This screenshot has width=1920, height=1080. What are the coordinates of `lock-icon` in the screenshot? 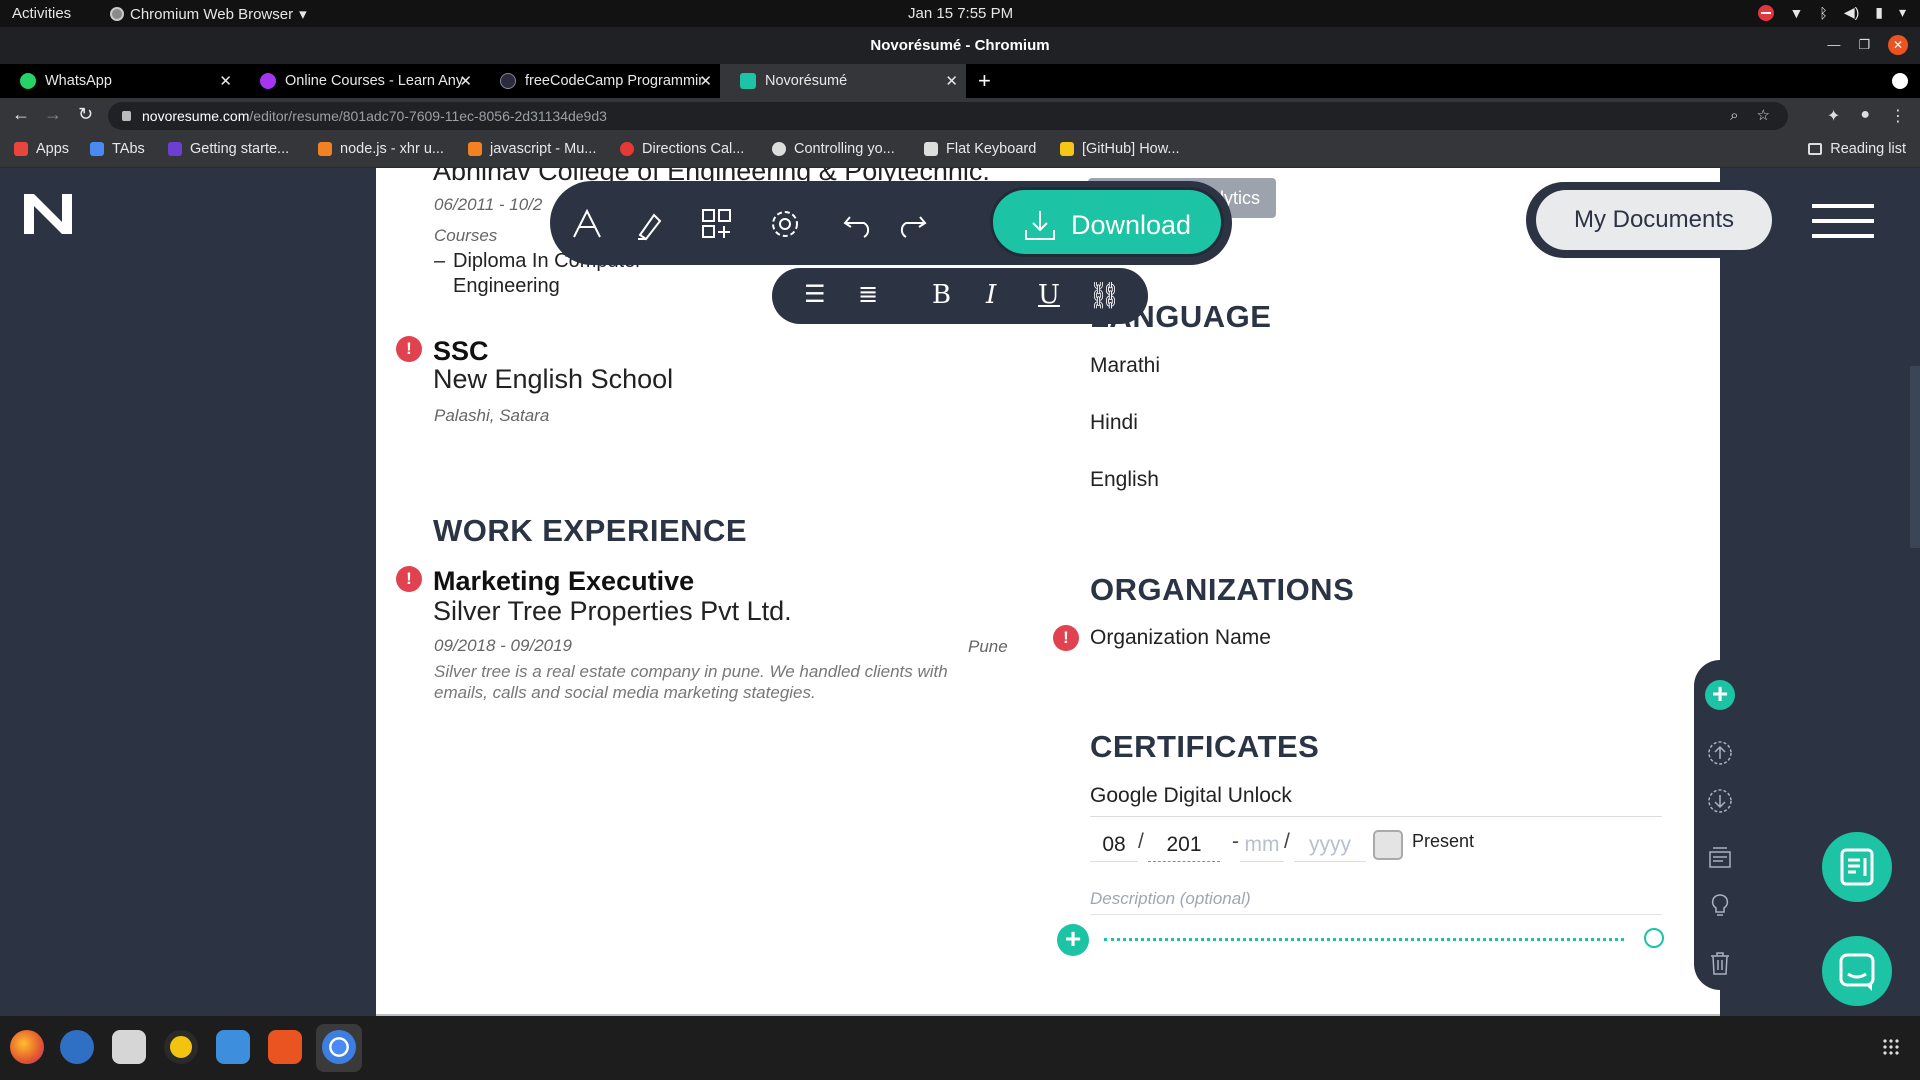 It's located at (126, 116).